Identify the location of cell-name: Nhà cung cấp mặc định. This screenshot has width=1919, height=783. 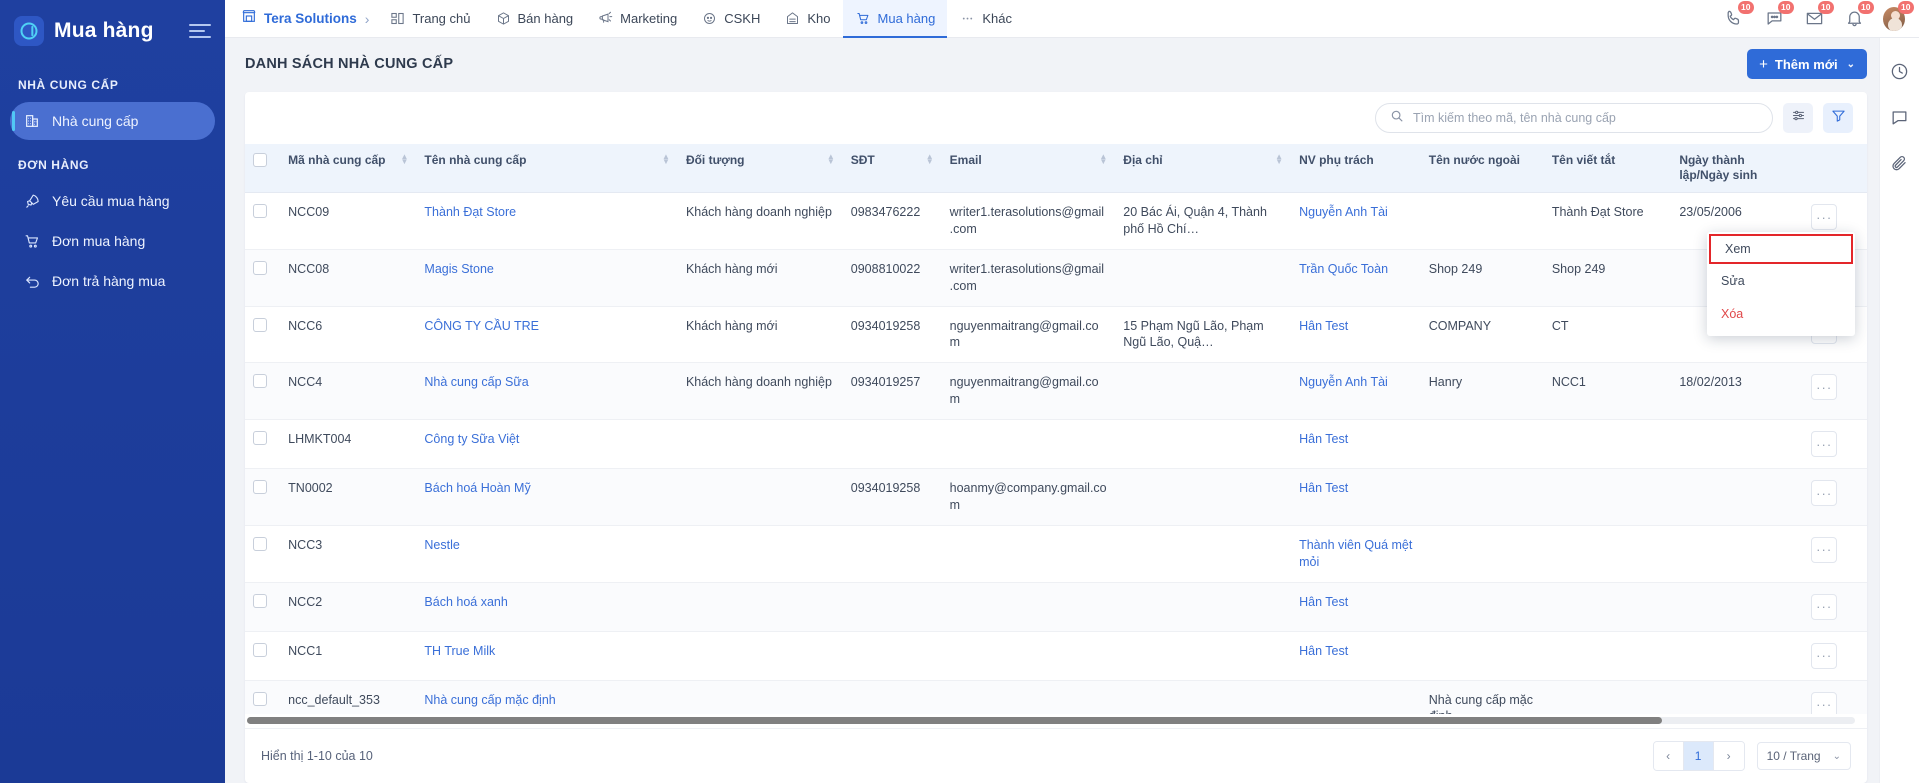
(547, 697).